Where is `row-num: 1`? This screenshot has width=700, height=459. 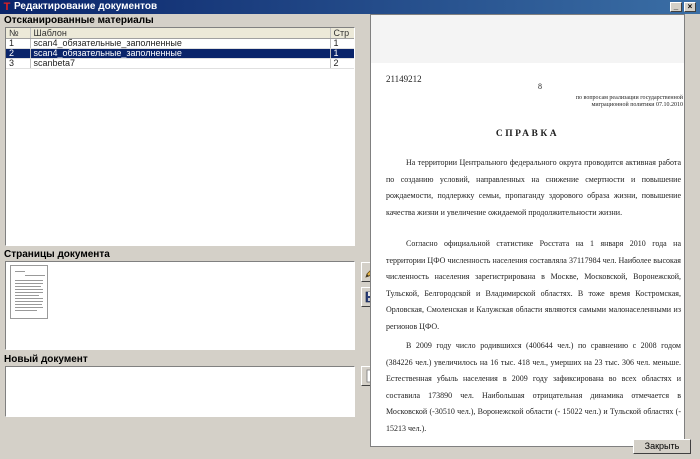 row-num: 1 is located at coordinates (18, 43).